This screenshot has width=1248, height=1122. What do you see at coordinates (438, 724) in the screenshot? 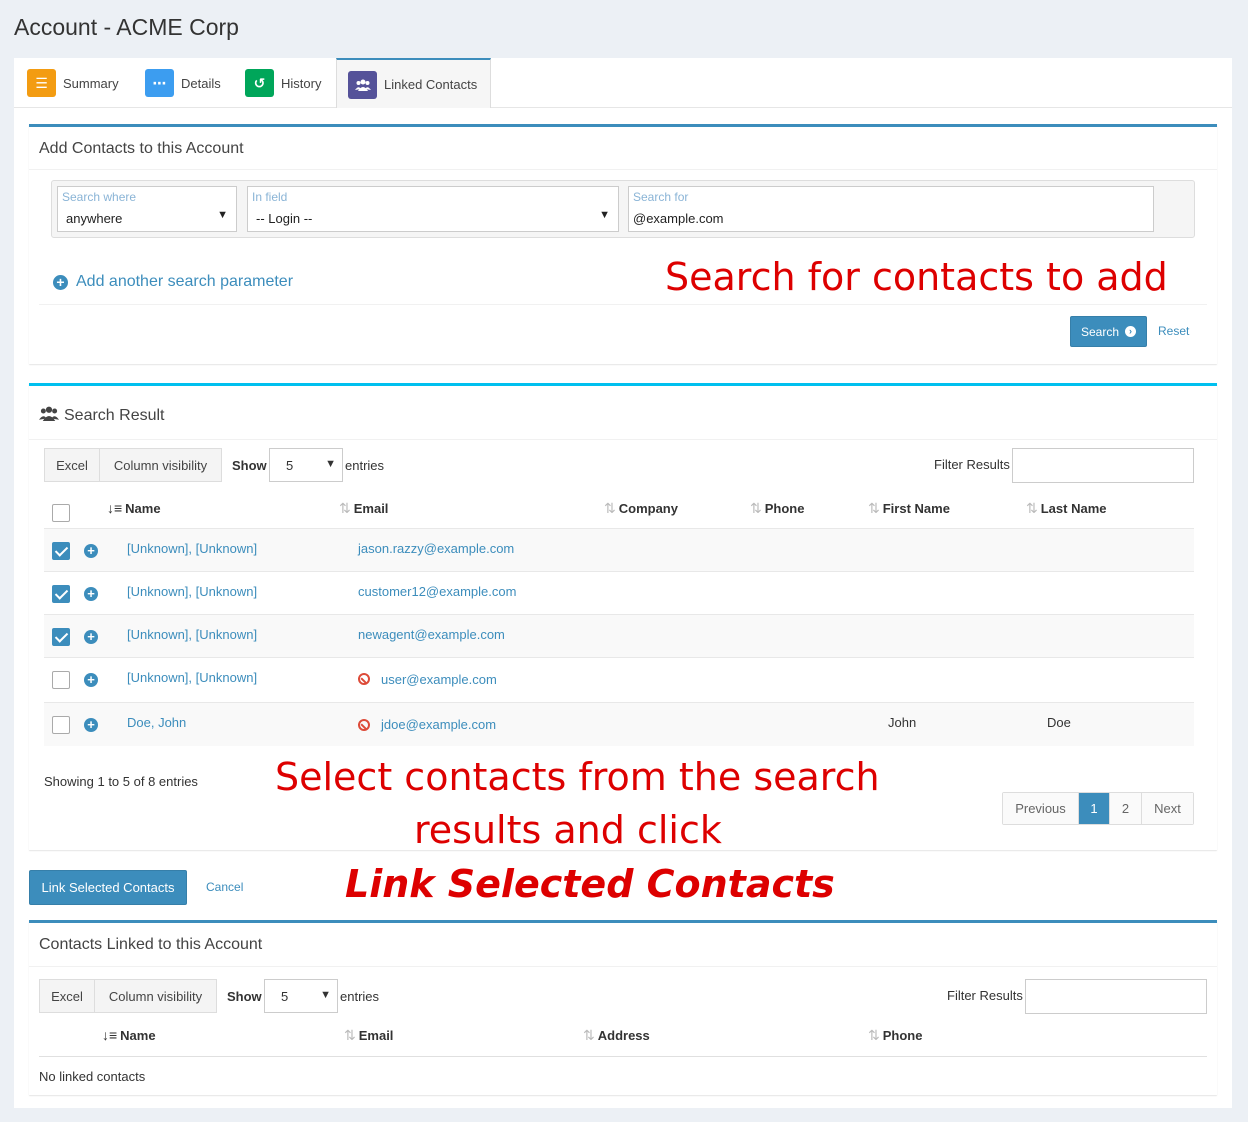
I see `contact-email-link: jdoe@example.com` at bounding box center [438, 724].